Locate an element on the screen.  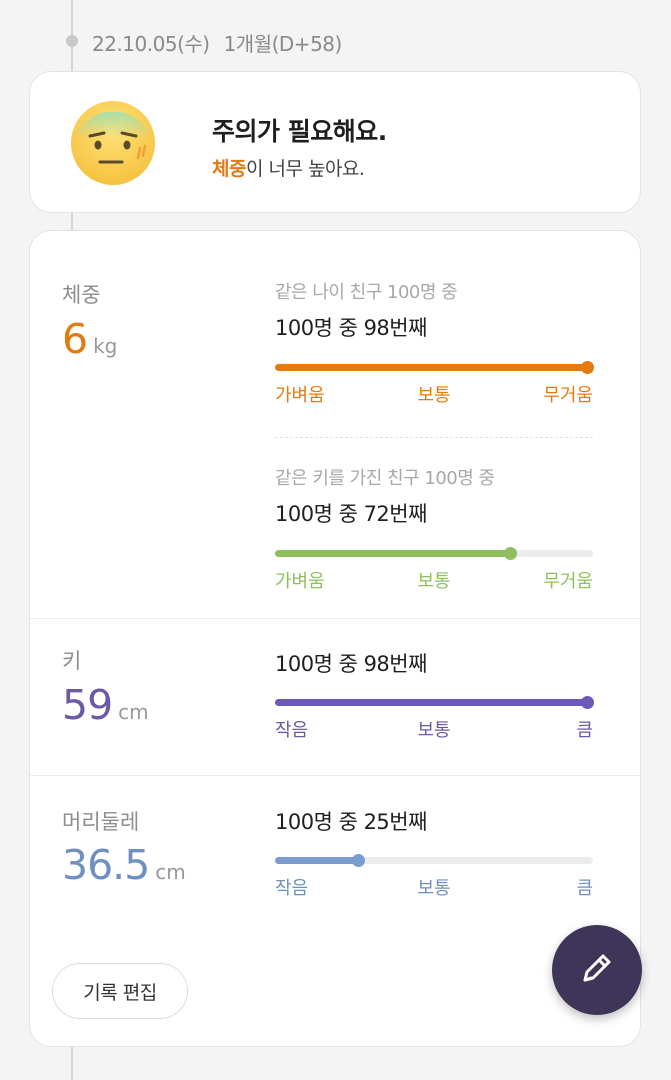
head-unit: cm is located at coordinates (170, 872).